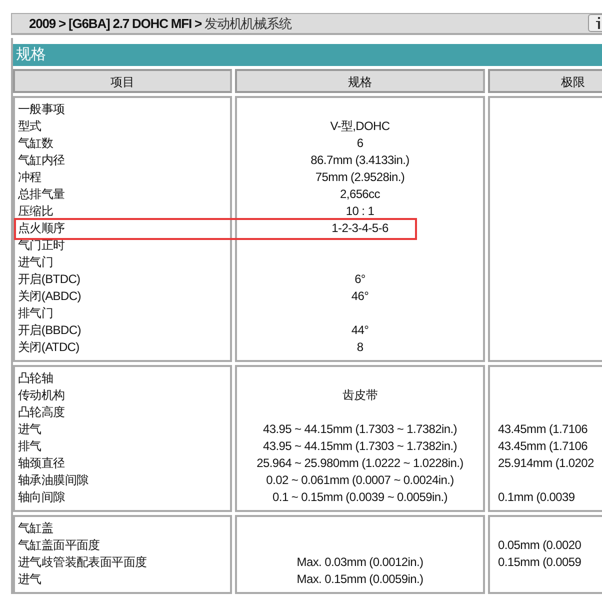 The width and height of the screenshot is (602, 602). Describe the element at coordinates (36, 313) in the screenshot. I see `item-label: 排气门` at that location.